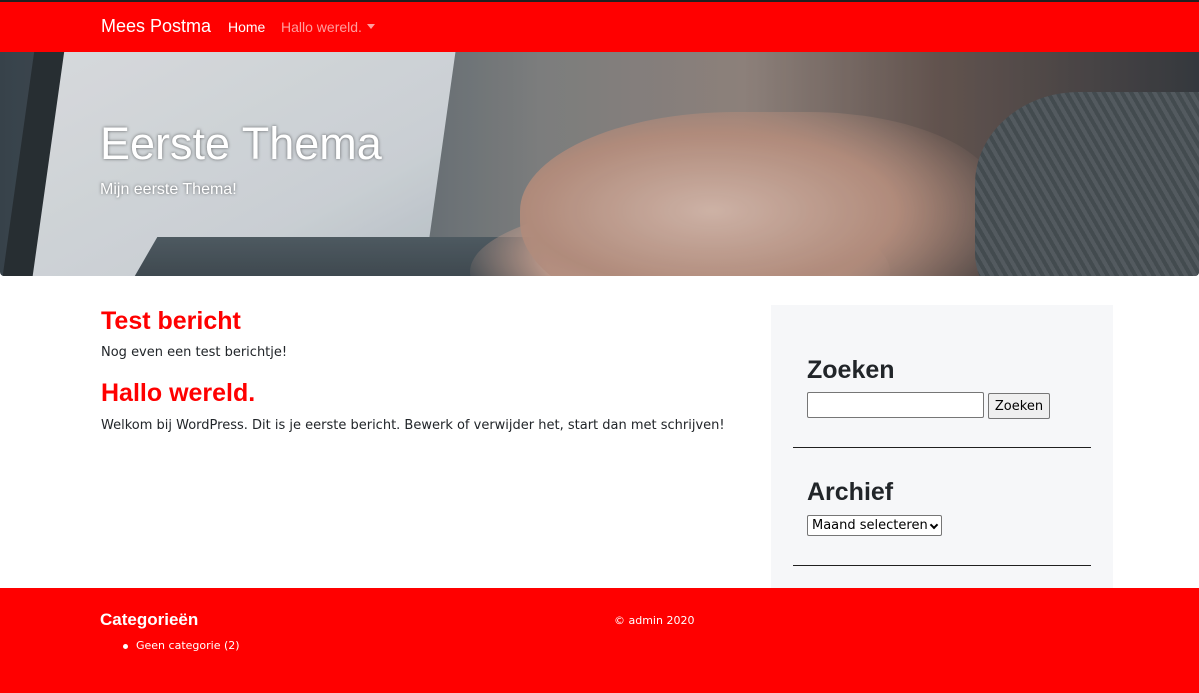  Describe the element at coordinates (654, 620) in the screenshot. I see `footer-copyright: © admin 2020` at that location.